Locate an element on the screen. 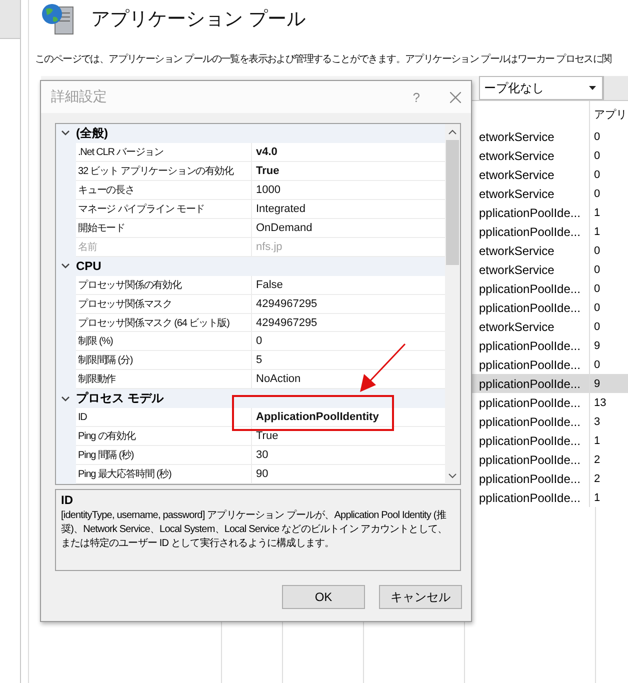 The width and height of the screenshot is (628, 683). category-label: プロセス モデル is located at coordinates (120, 399).